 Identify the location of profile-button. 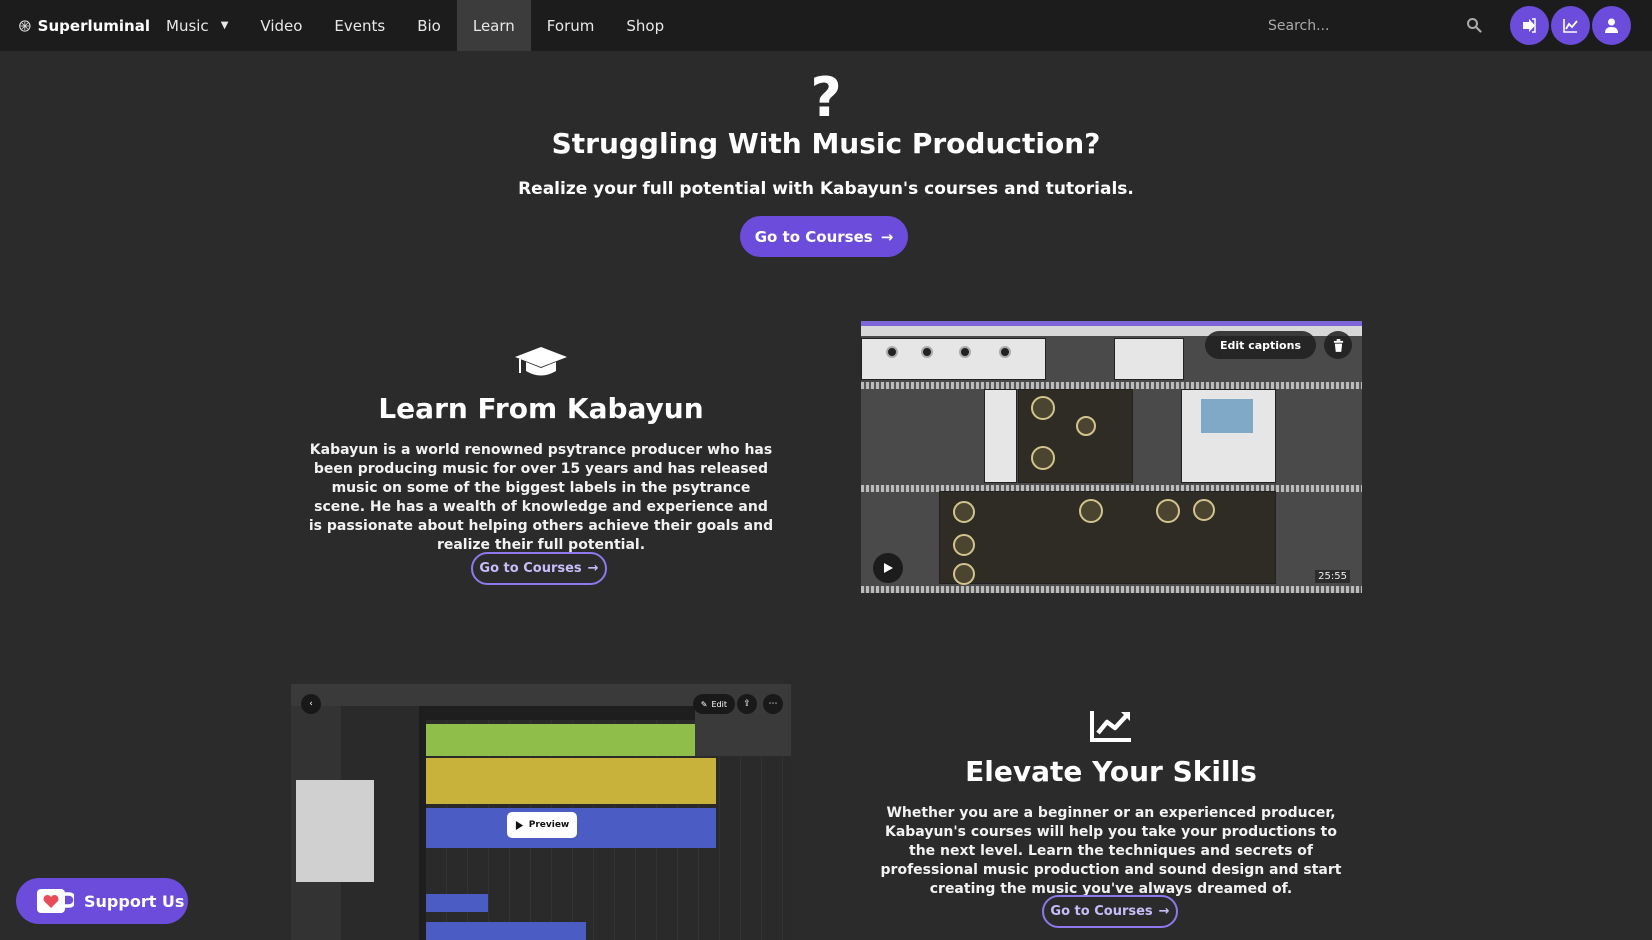
(1611, 25).